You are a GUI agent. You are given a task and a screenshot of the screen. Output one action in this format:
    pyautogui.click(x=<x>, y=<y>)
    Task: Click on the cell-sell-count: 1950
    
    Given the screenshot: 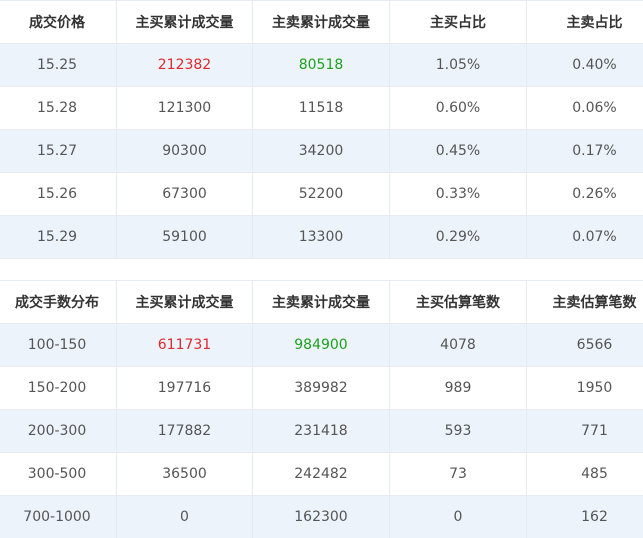 What is the action you would take?
    pyautogui.click(x=584, y=388)
    